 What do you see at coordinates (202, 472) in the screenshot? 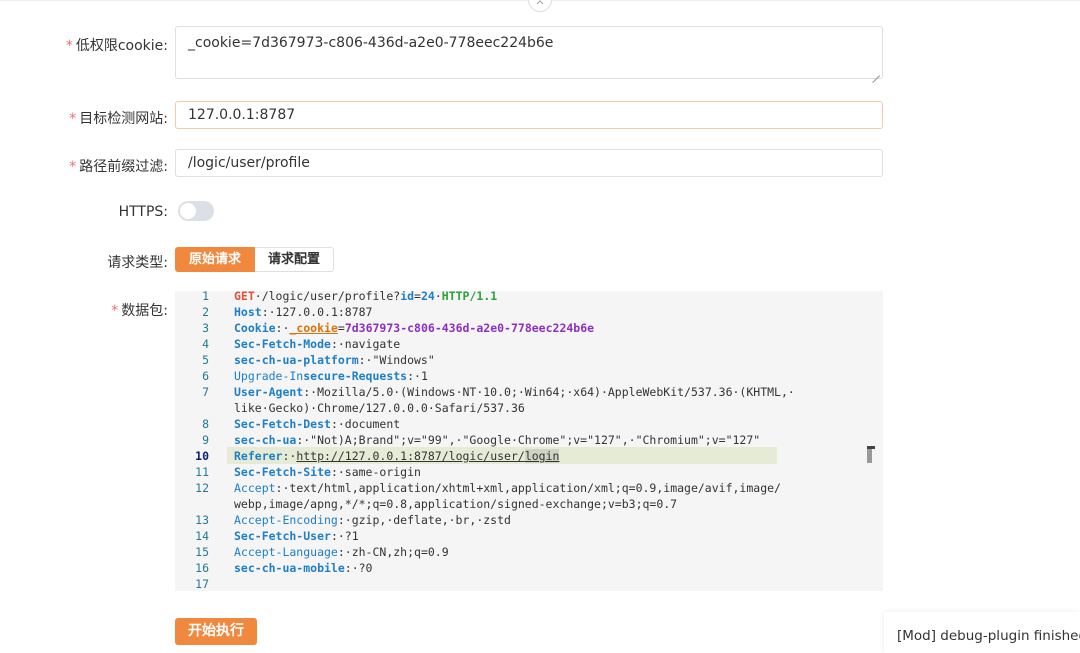
I see `line-number: 11` at bounding box center [202, 472].